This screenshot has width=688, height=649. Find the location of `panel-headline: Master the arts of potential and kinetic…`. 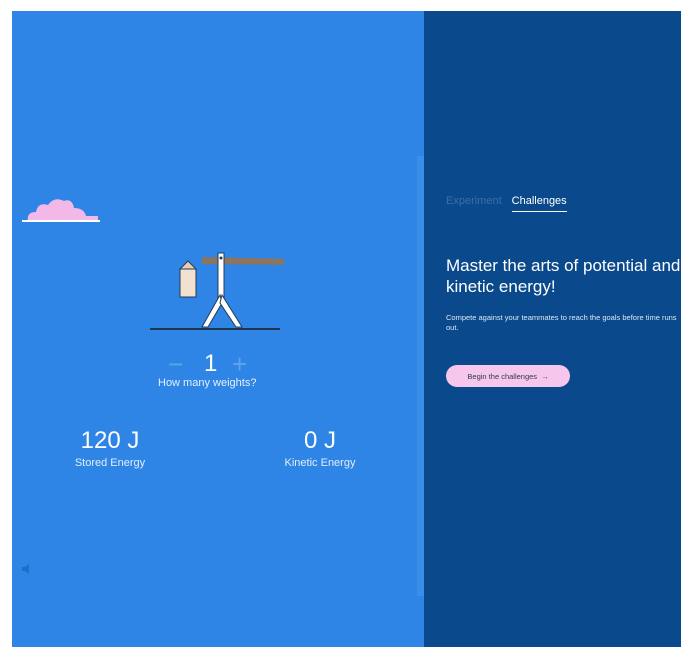

panel-headline: Master the arts of potential and kinetic… is located at coordinates (563, 276).